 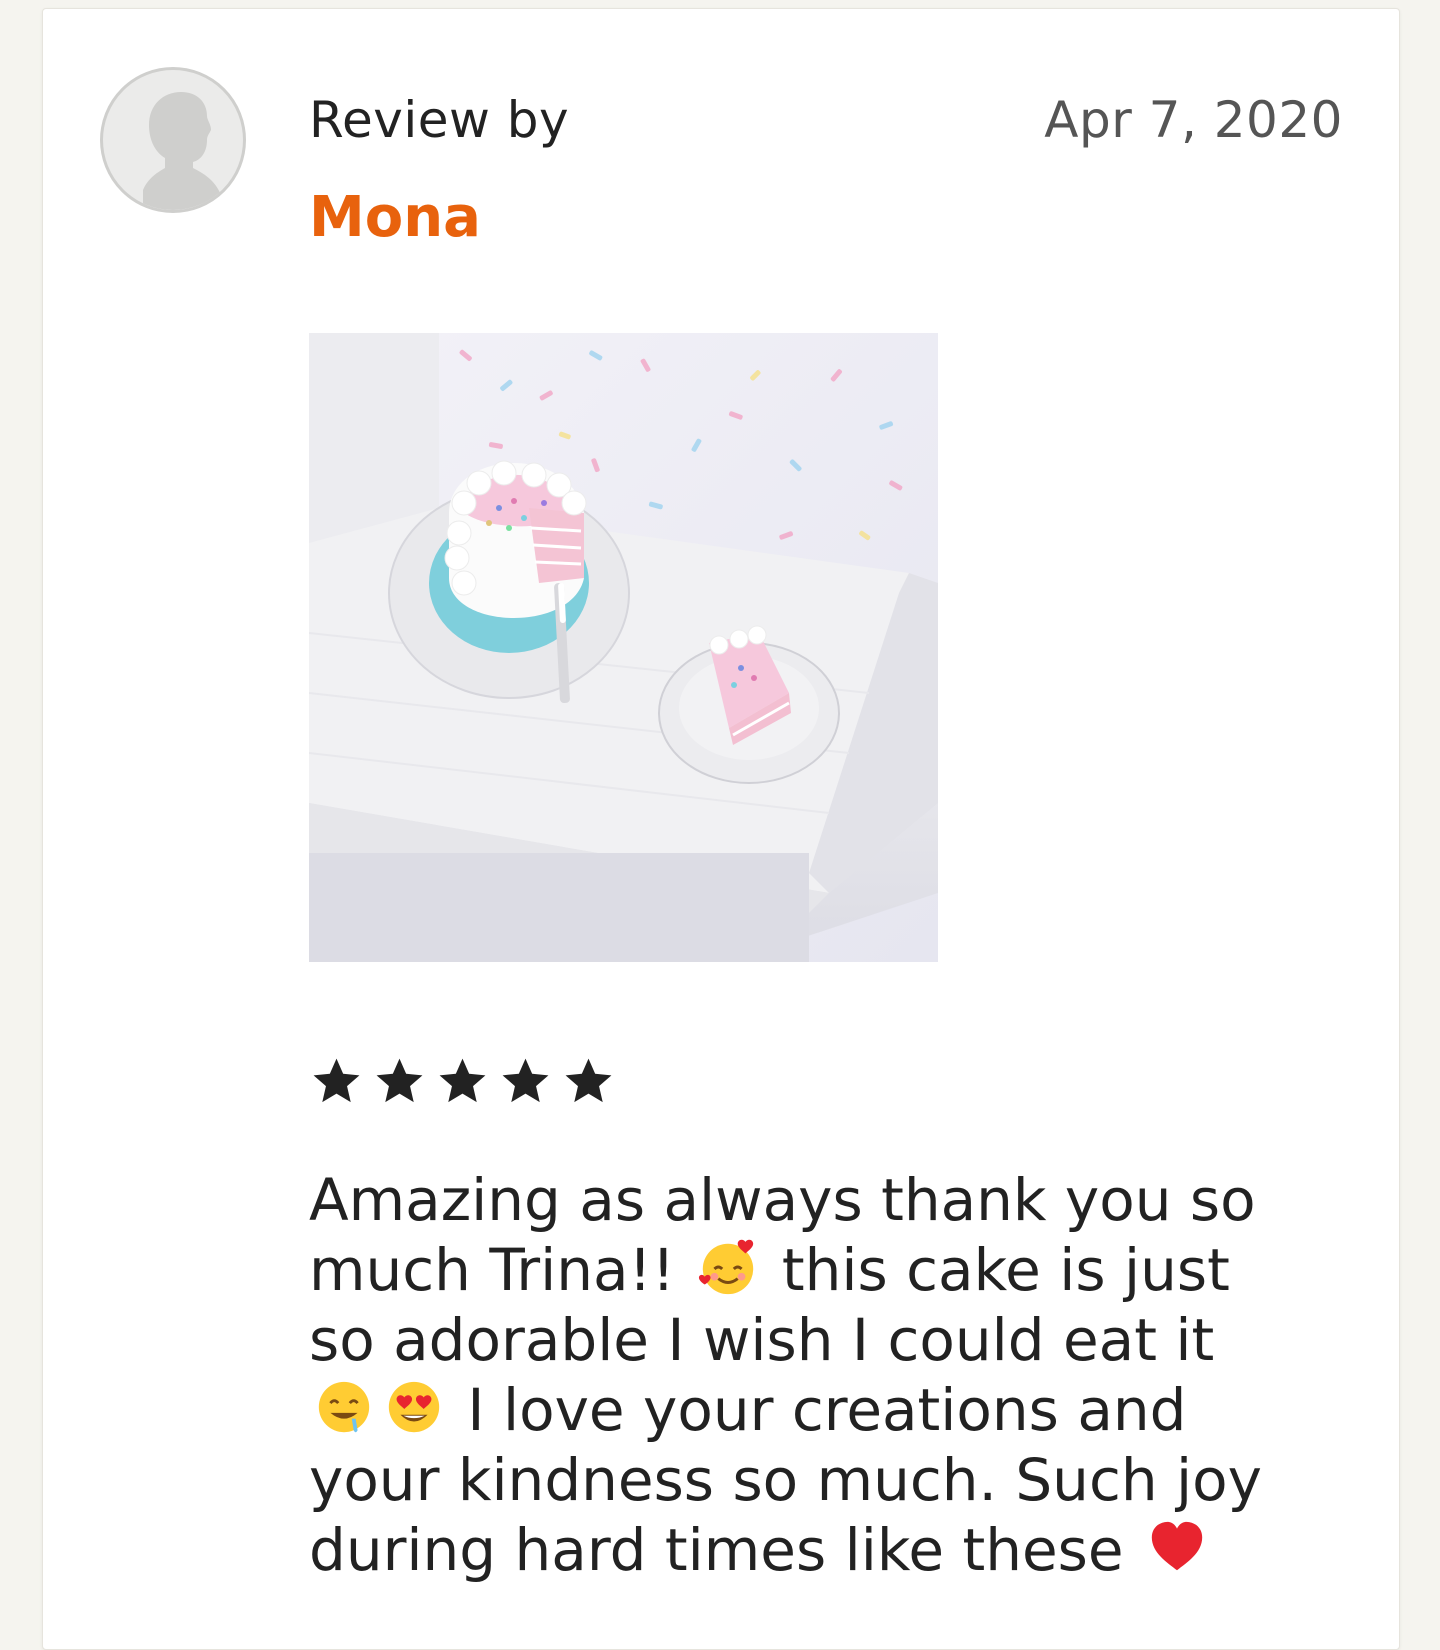 I want to click on reviewer-name-link: Mona, so click(x=395, y=217).